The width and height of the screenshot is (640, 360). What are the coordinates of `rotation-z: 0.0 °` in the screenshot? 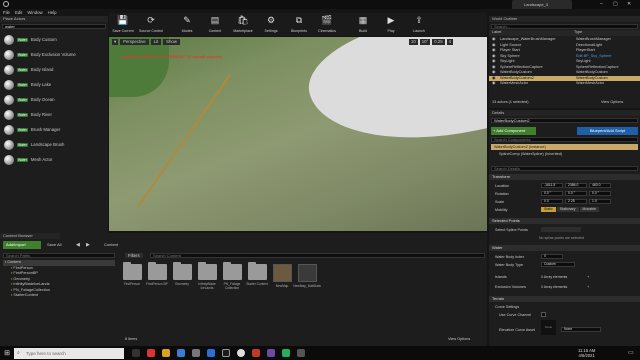 It's located at (600, 193).